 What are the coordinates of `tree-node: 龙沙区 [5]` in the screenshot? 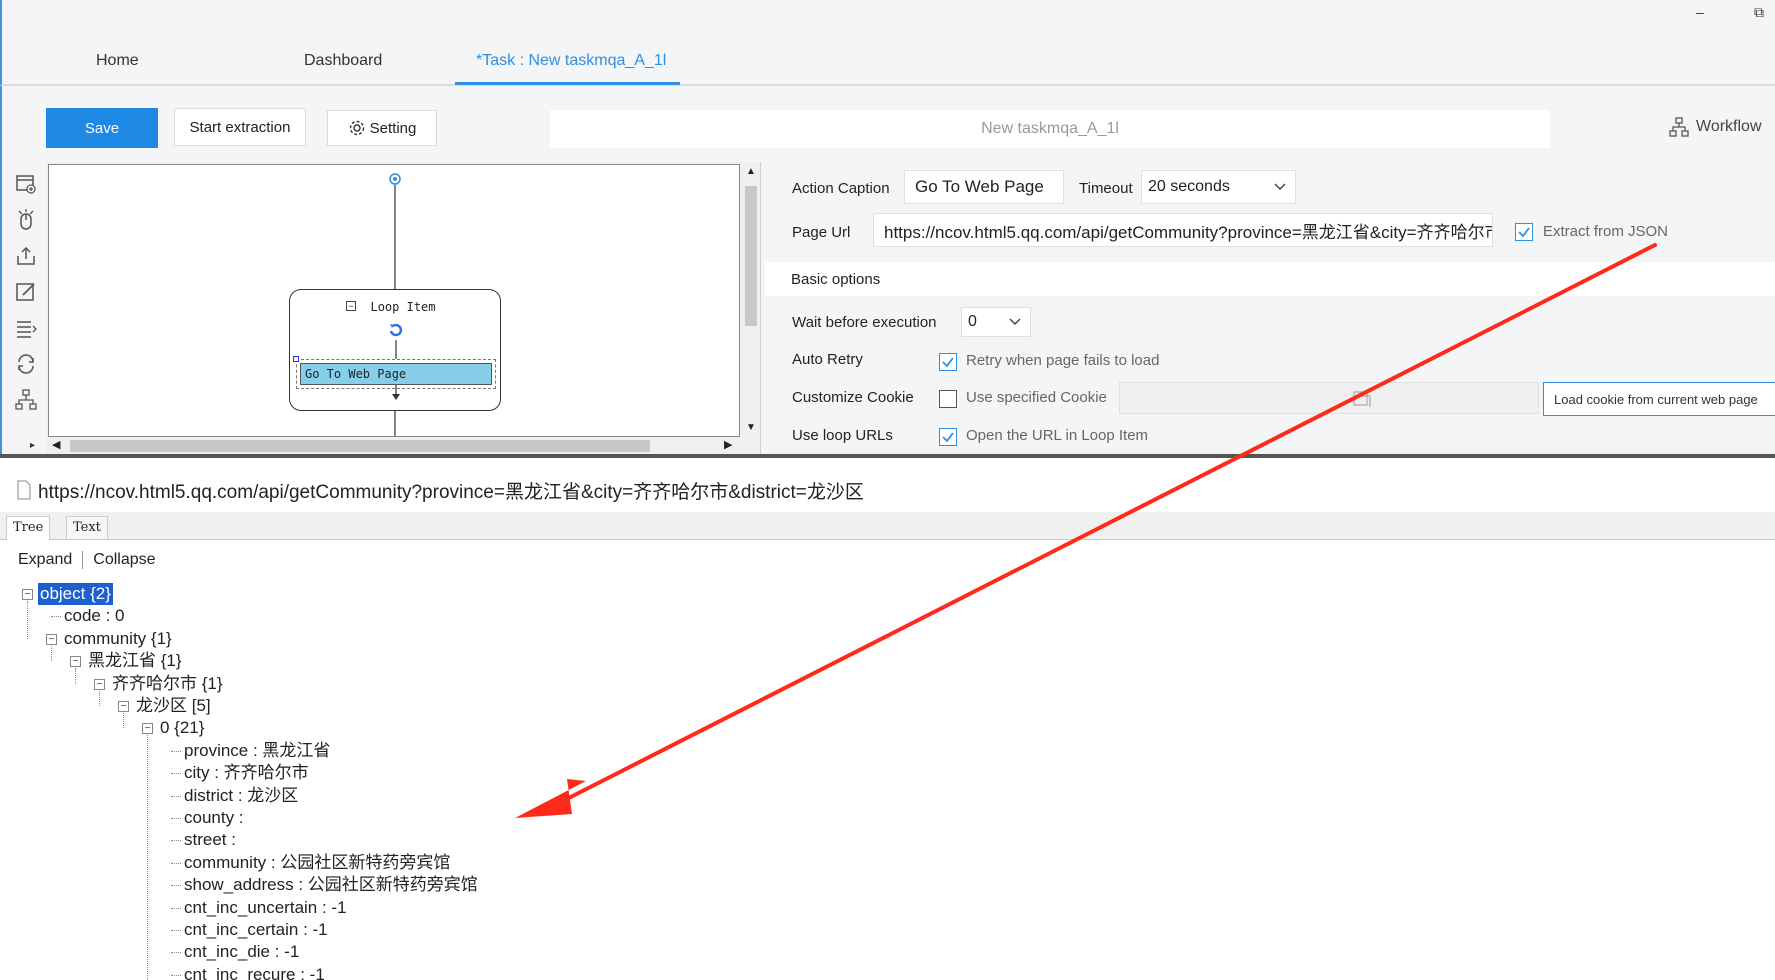 It's located at (173, 706).